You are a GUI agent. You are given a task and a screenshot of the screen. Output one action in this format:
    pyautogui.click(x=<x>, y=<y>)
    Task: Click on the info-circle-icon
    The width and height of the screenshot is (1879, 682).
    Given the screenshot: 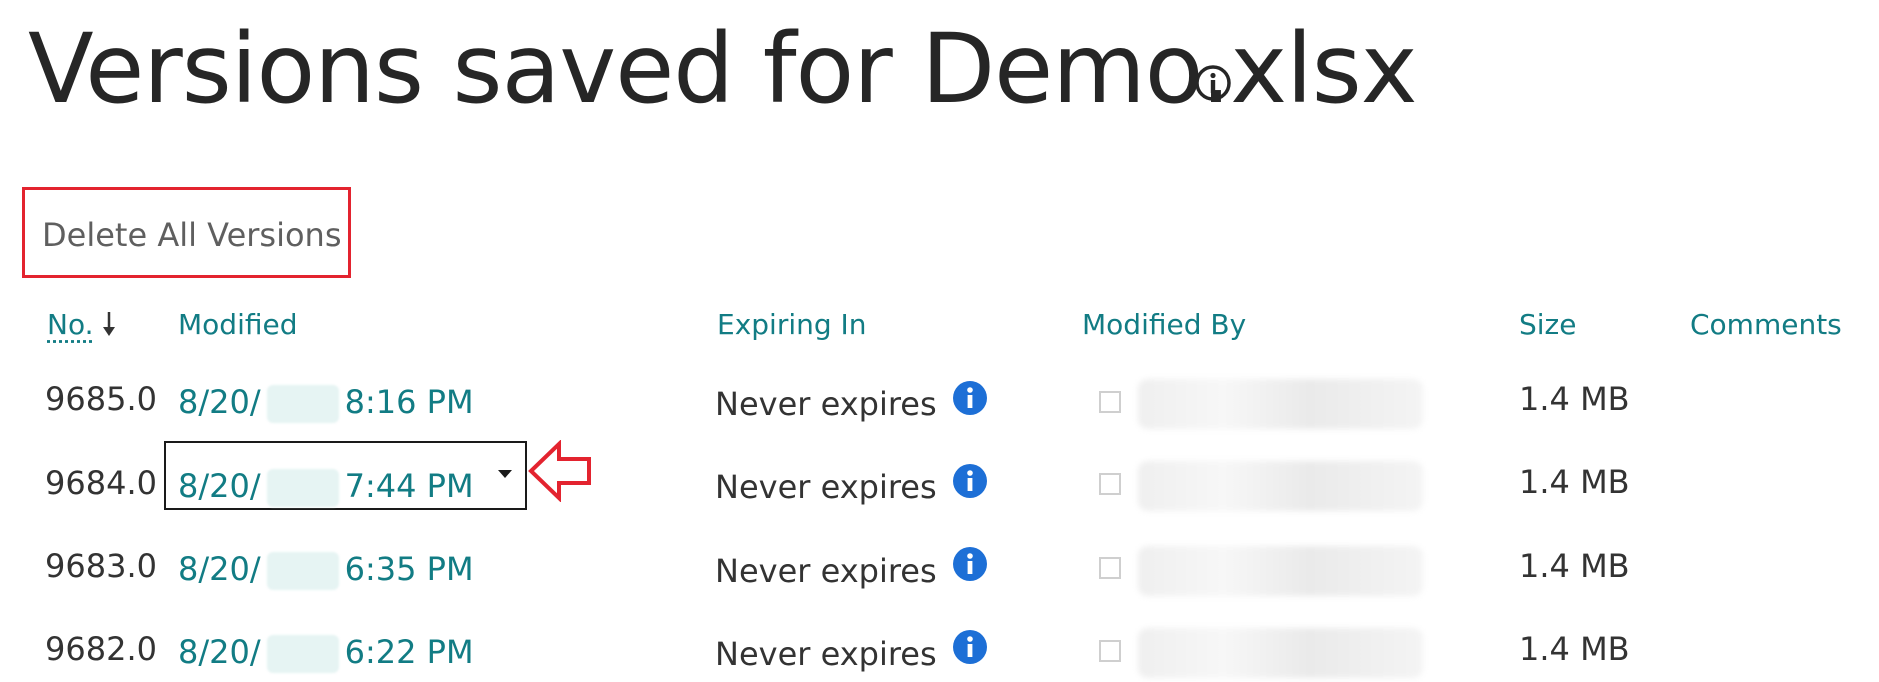 What is the action you would take?
    pyautogui.click(x=1213, y=83)
    